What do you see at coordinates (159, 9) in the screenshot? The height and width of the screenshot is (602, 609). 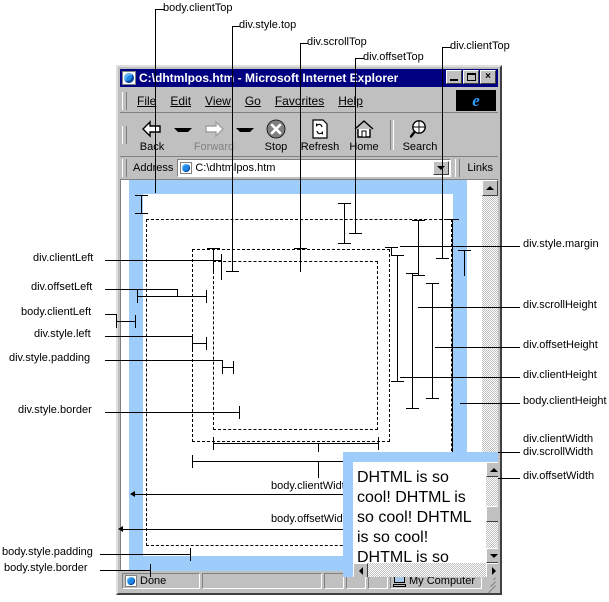 I see `leader-body-clienttop-h` at bounding box center [159, 9].